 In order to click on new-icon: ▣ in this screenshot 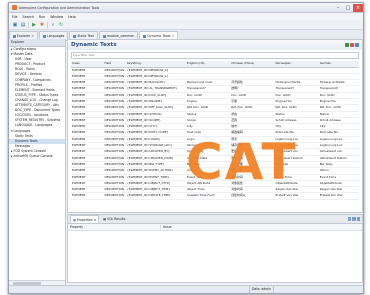, I will do `click(15, 25)`.